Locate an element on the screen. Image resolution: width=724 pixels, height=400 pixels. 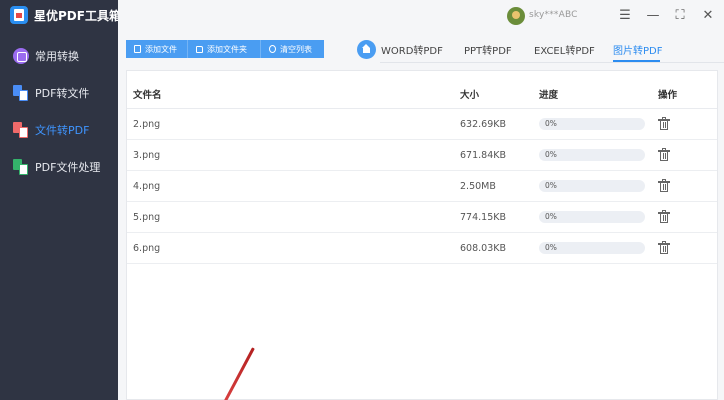
sidebar-item-label: PDF文件处理 is located at coordinates (68, 167).